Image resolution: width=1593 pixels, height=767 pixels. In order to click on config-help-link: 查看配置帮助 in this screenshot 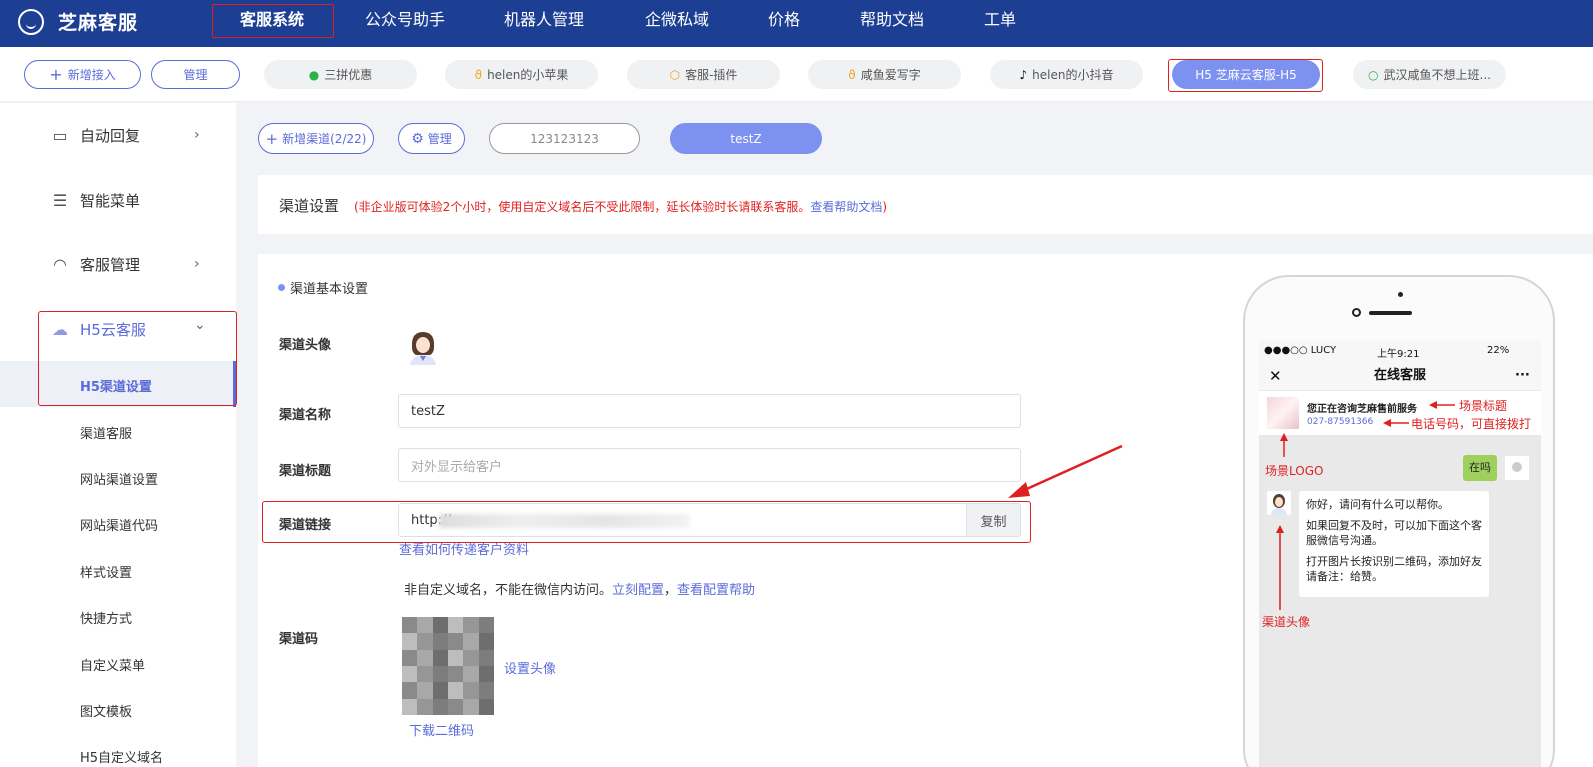, I will do `click(716, 590)`.